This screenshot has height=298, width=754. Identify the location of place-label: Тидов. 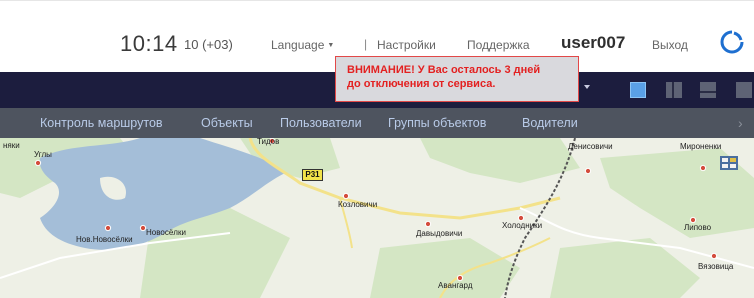
(268, 141).